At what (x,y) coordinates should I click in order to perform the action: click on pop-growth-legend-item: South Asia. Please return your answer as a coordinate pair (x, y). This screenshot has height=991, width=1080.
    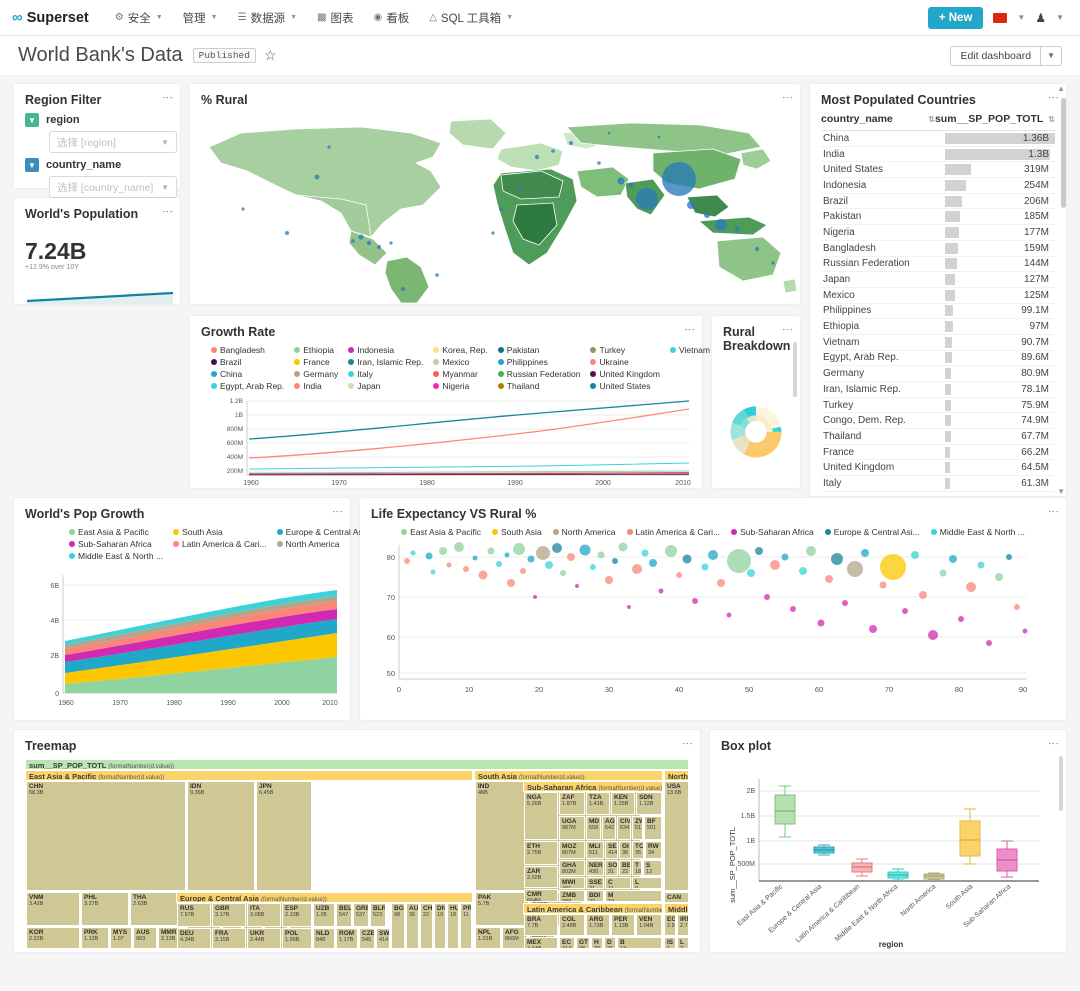
    Looking at the image, I should click on (220, 532).